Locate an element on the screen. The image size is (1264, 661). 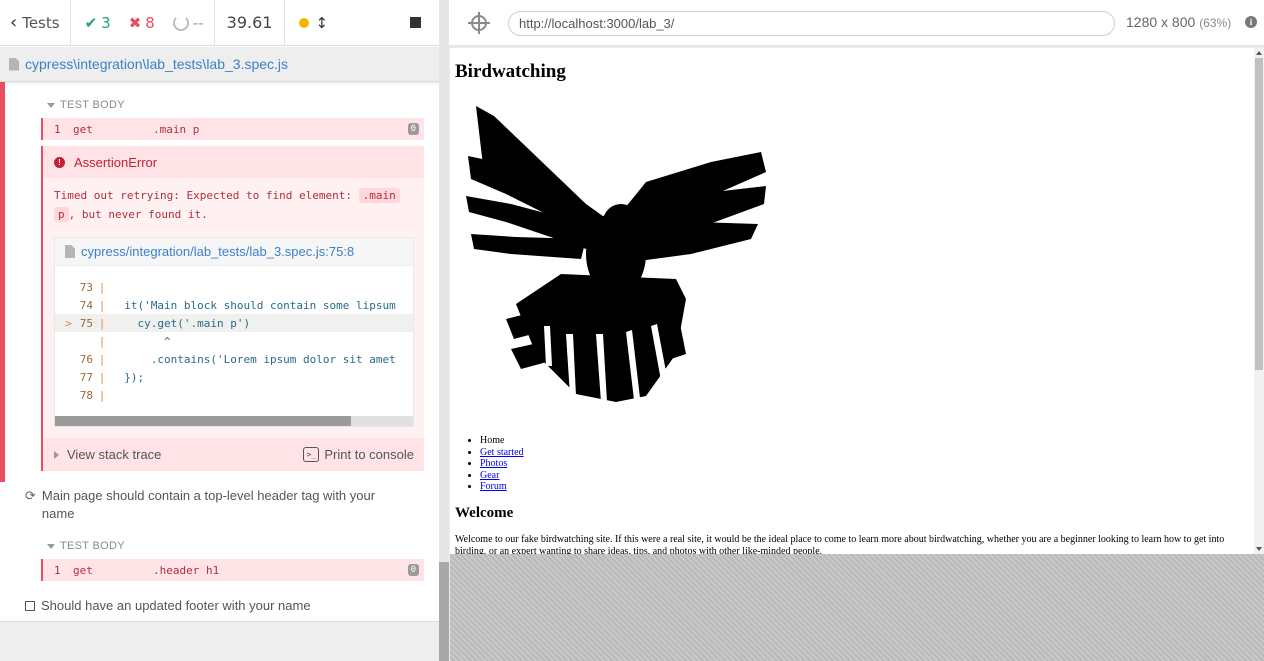
error-selector-code: p is located at coordinates (61, 214).